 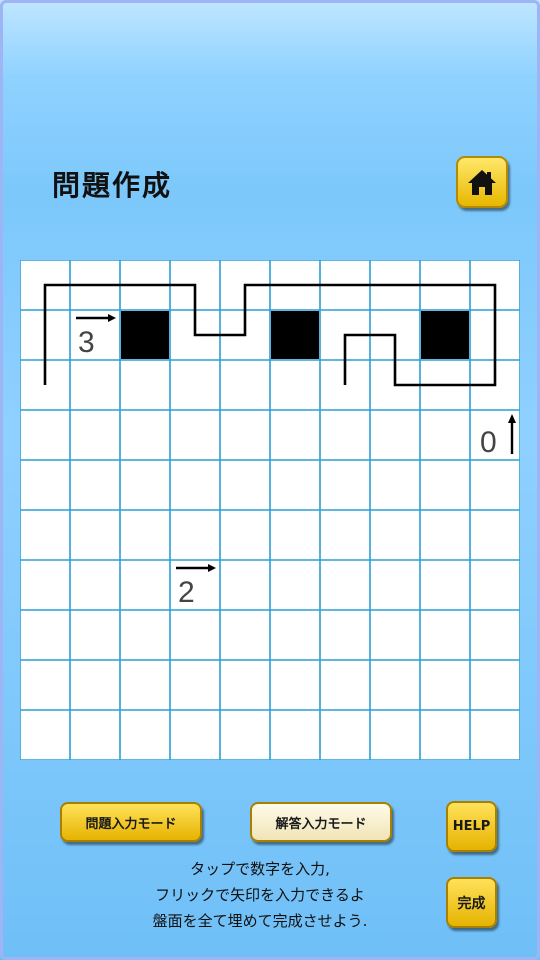 I want to click on problem-input-mode-button: 問題入力モード, so click(x=131, y=822).